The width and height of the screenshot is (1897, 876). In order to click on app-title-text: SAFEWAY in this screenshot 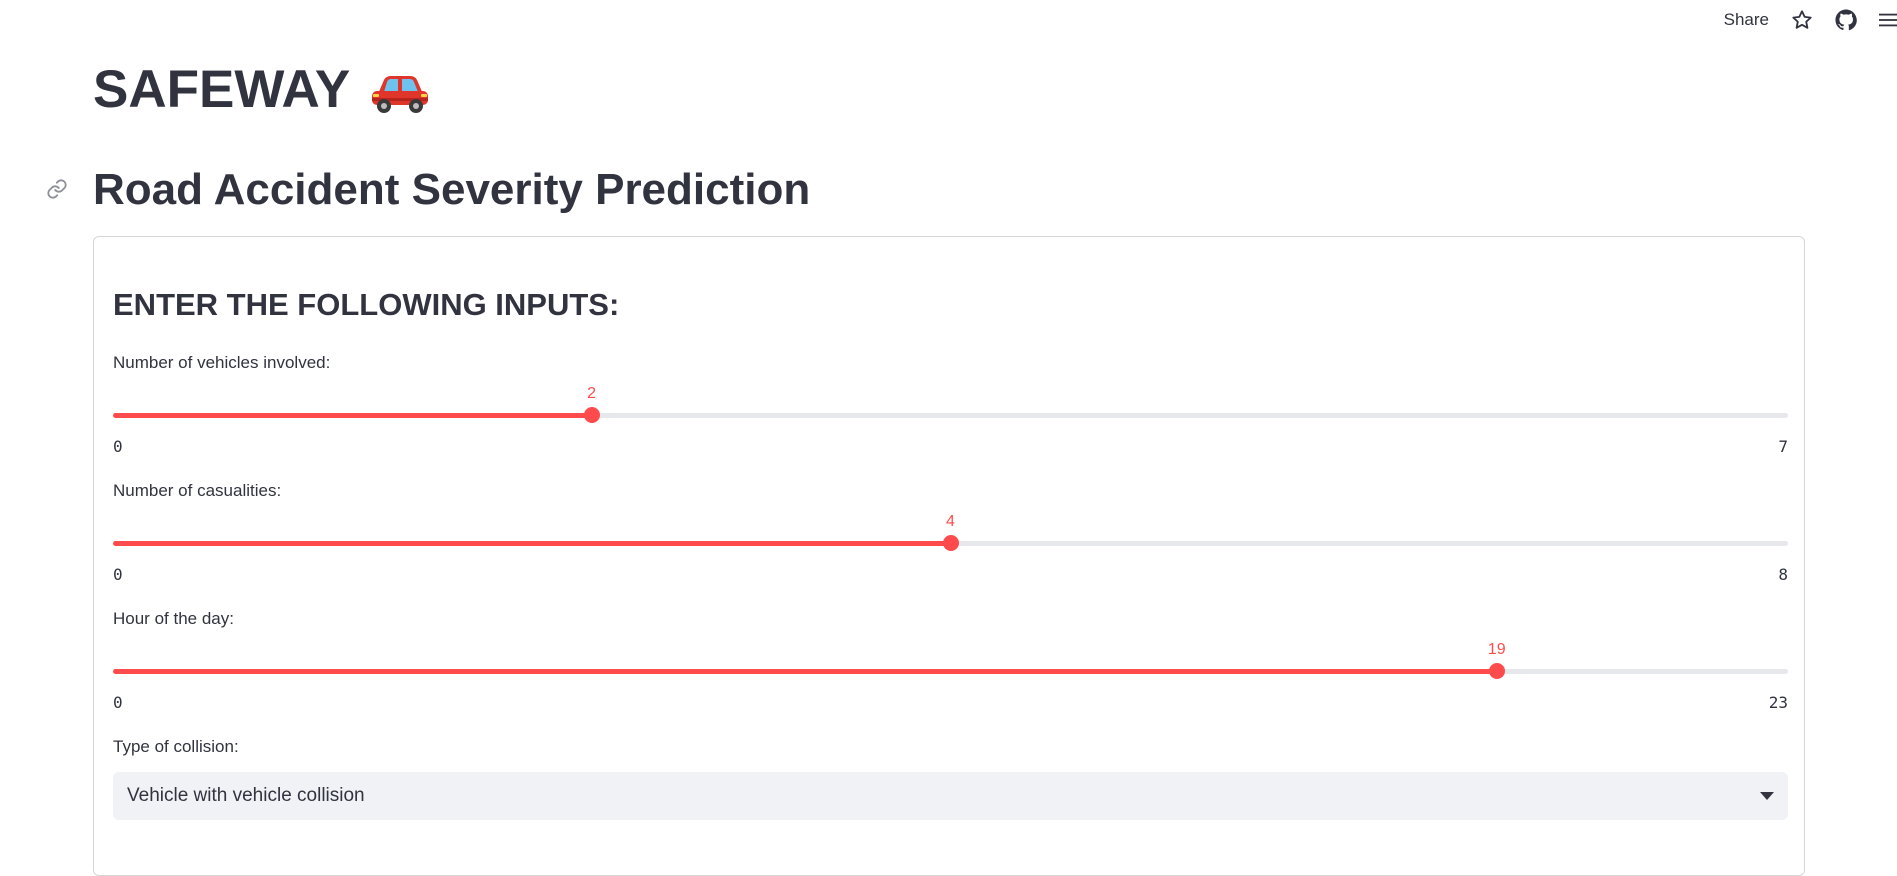, I will do `click(222, 89)`.